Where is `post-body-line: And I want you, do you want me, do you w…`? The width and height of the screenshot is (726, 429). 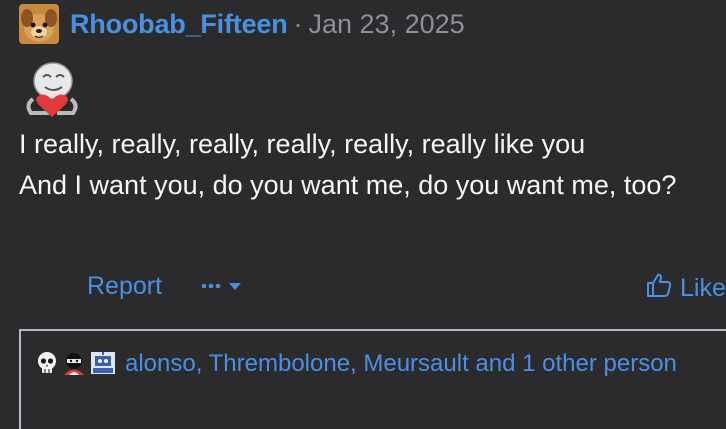 post-body-line: And I want you, do you want me, do you w… is located at coordinates (348, 185).